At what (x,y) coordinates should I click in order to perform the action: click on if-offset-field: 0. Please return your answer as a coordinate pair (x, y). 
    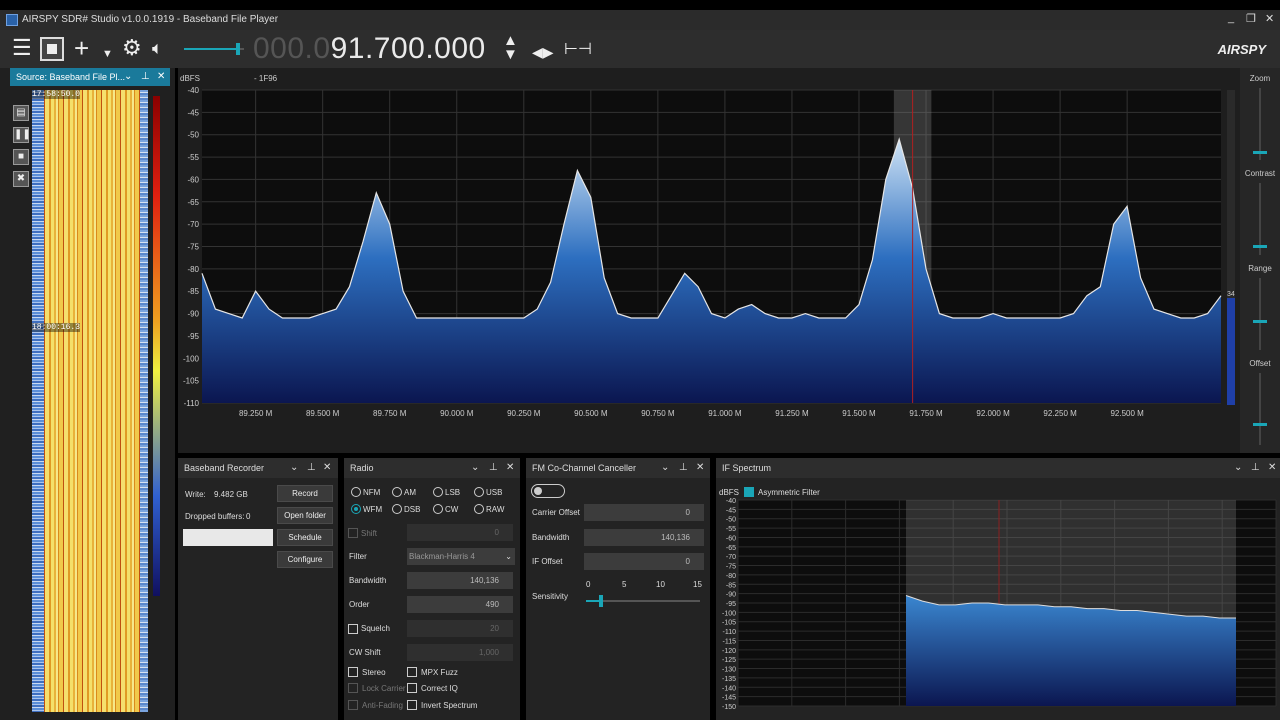
    Looking at the image, I should click on (644, 561).